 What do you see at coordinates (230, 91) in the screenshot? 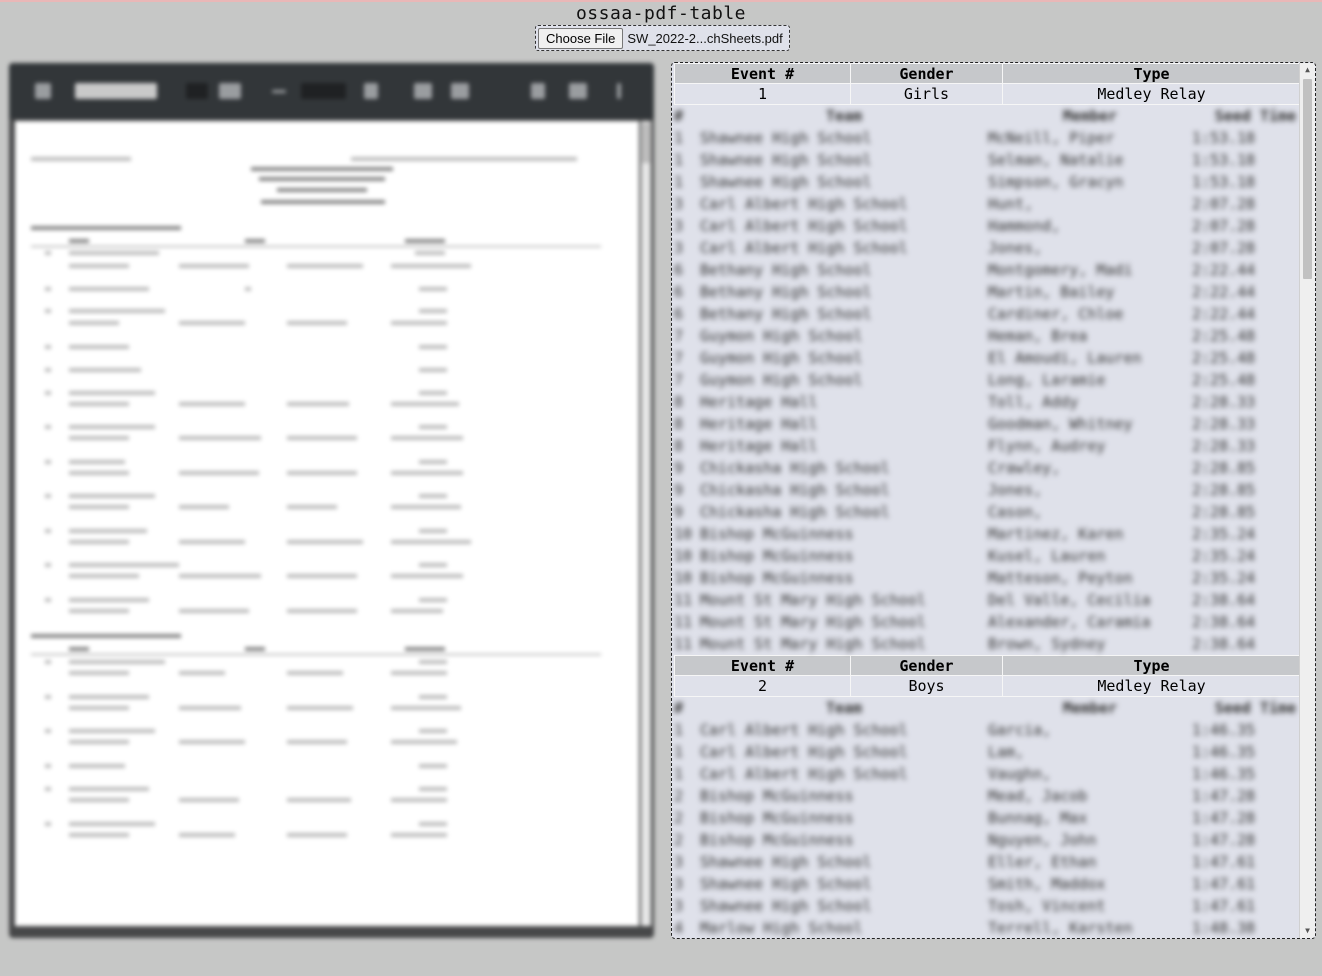
I see `page-total-label` at bounding box center [230, 91].